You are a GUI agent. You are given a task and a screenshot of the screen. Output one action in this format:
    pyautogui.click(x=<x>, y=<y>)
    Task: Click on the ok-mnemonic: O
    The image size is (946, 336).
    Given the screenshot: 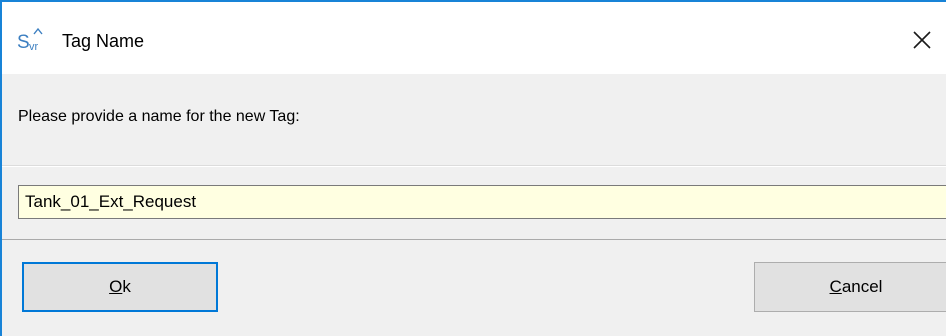 What is the action you would take?
    pyautogui.click(x=116, y=286)
    